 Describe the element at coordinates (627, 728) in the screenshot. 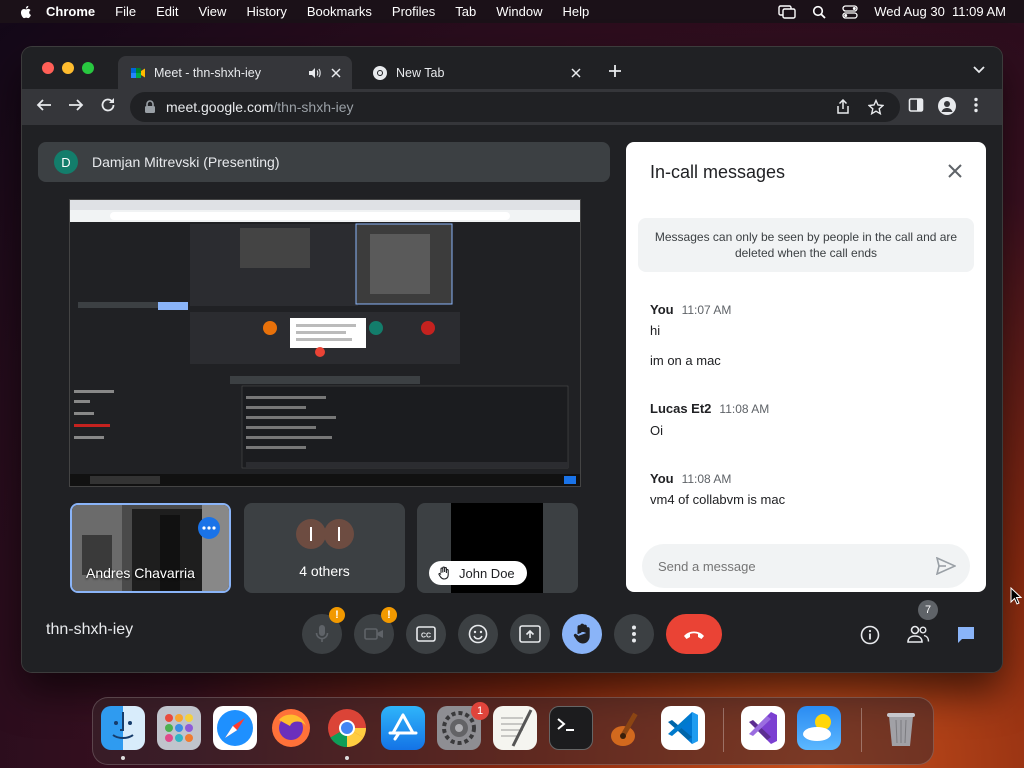

I see `garageband-icon` at that location.